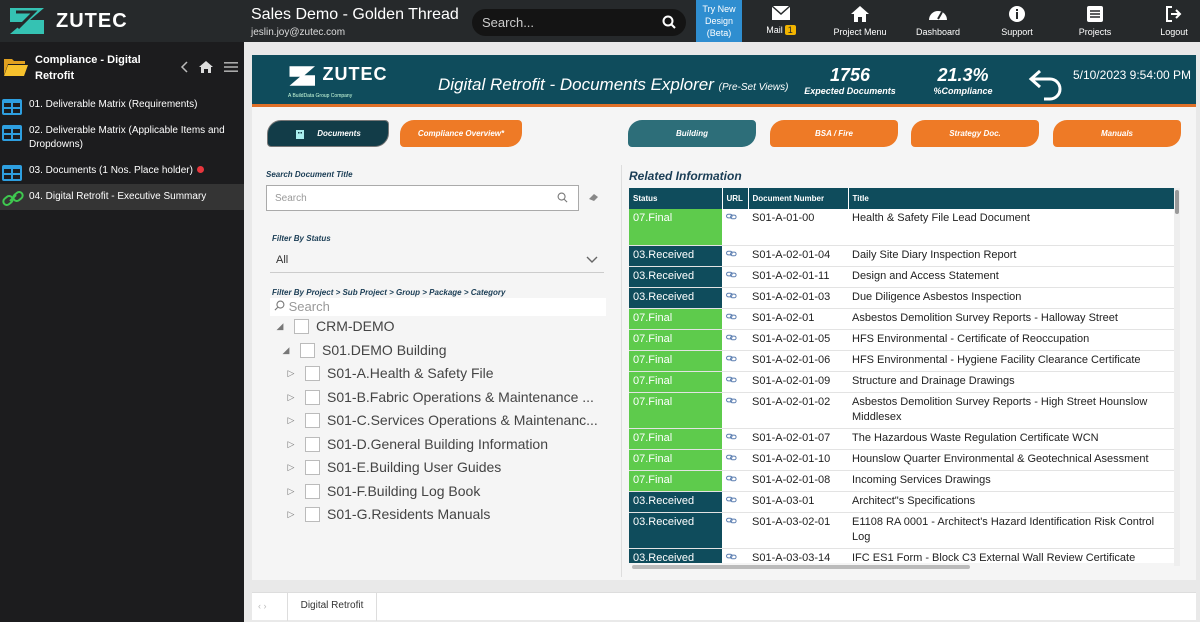  What do you see at coordinates (328, 133) in the screenshot?
I see `documents-button: Documents` at bounding box center [328, 133].